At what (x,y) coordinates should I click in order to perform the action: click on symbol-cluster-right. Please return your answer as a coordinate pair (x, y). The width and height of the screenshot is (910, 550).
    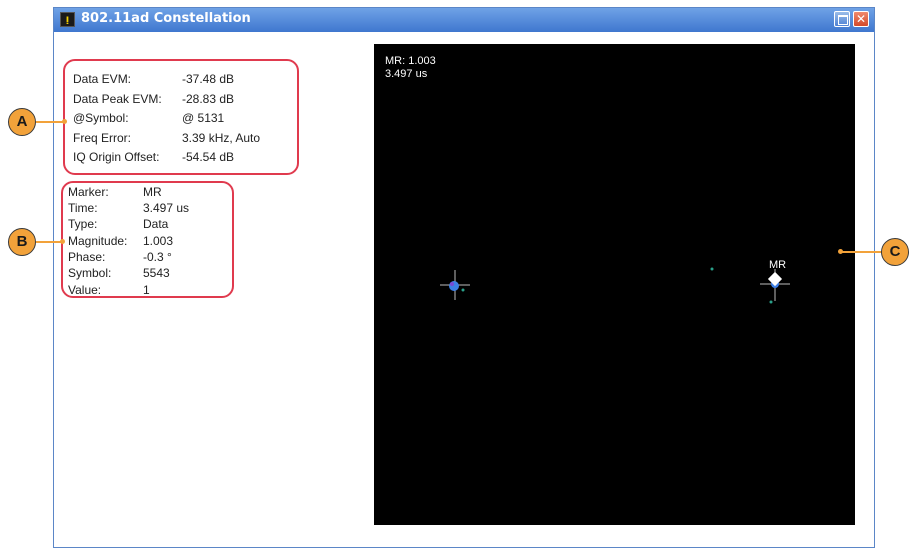
    Looking at the image, I should click on (775, 286).